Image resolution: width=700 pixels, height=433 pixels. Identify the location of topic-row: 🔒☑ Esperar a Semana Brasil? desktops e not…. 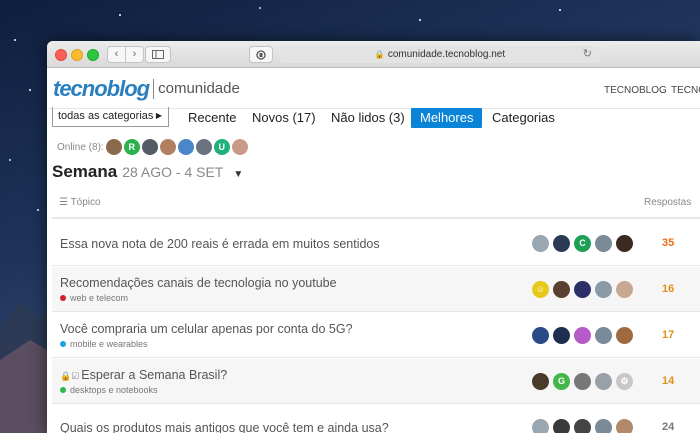
(376, 381).